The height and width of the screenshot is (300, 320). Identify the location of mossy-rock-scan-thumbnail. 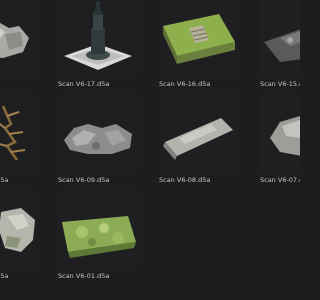
(17, 230).